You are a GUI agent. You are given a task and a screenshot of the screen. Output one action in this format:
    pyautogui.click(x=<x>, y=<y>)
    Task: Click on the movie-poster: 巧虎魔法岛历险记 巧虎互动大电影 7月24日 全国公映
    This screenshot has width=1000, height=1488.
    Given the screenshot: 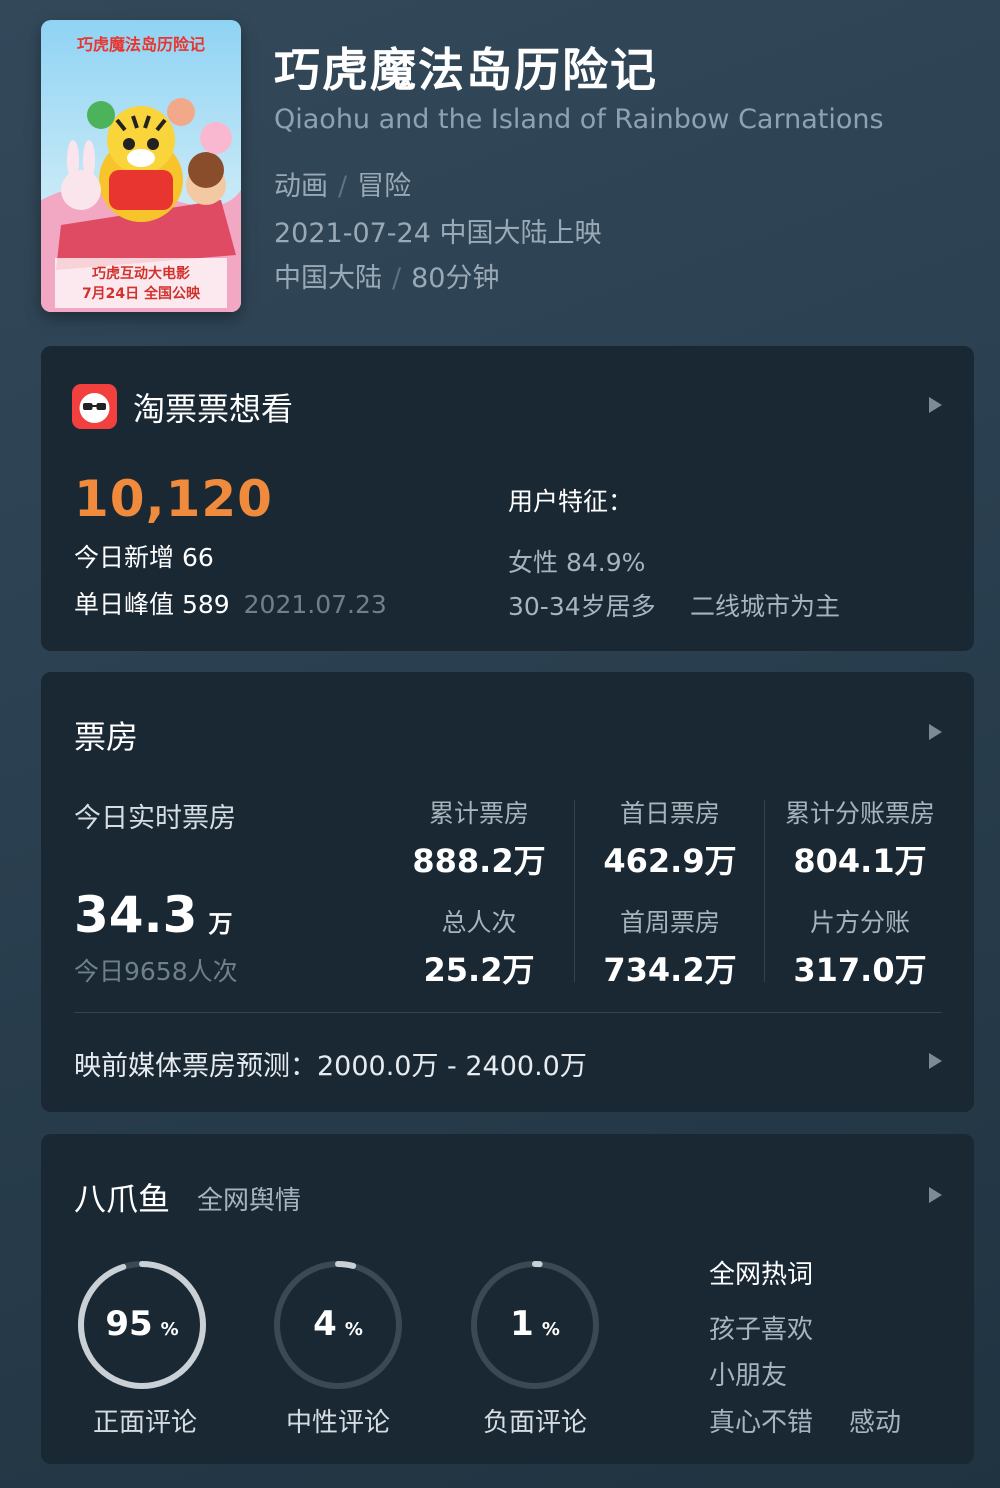 What is the action you would take?
    pyautogui.click(x=141, y=166)
    